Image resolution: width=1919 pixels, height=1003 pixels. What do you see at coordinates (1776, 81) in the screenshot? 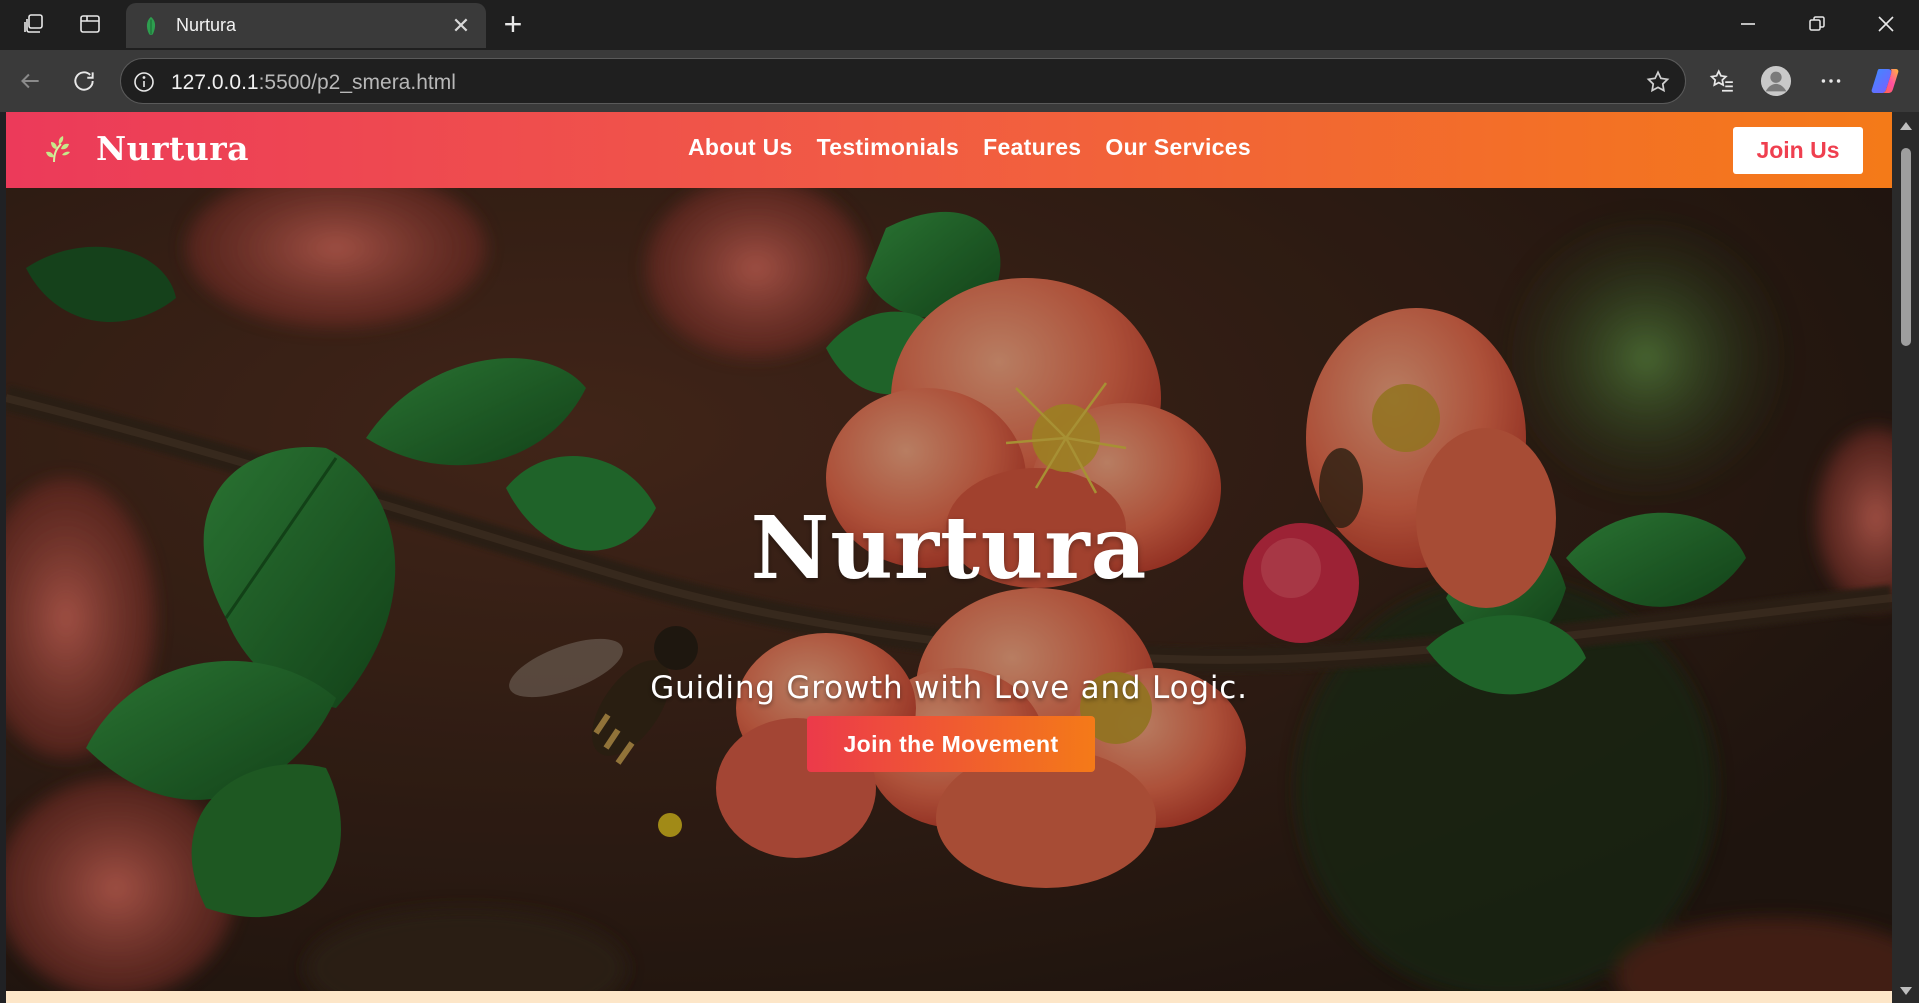
I see `profile-icon` at bounding box center [1776, 81].